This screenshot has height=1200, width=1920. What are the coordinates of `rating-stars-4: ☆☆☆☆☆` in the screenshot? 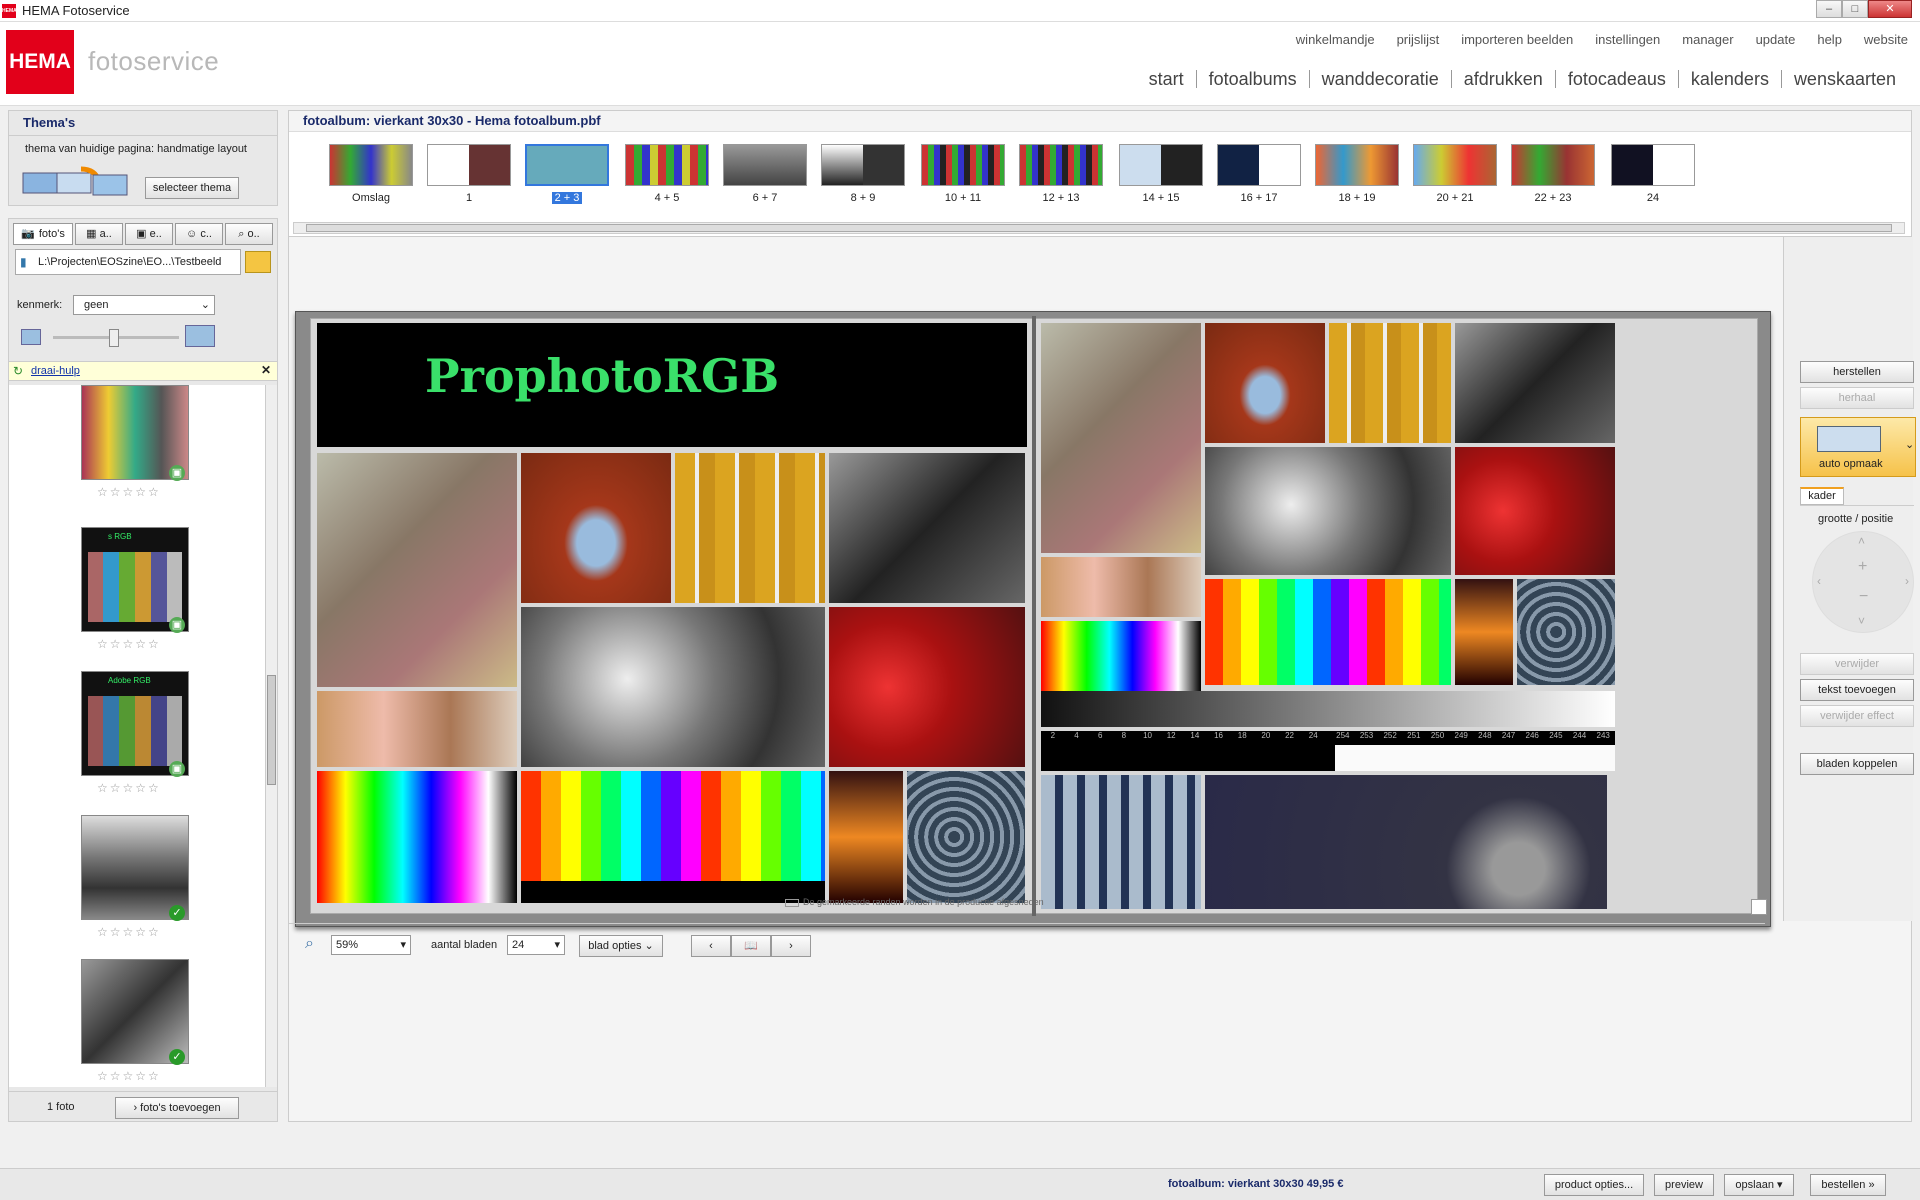 It's located at (129, 932).